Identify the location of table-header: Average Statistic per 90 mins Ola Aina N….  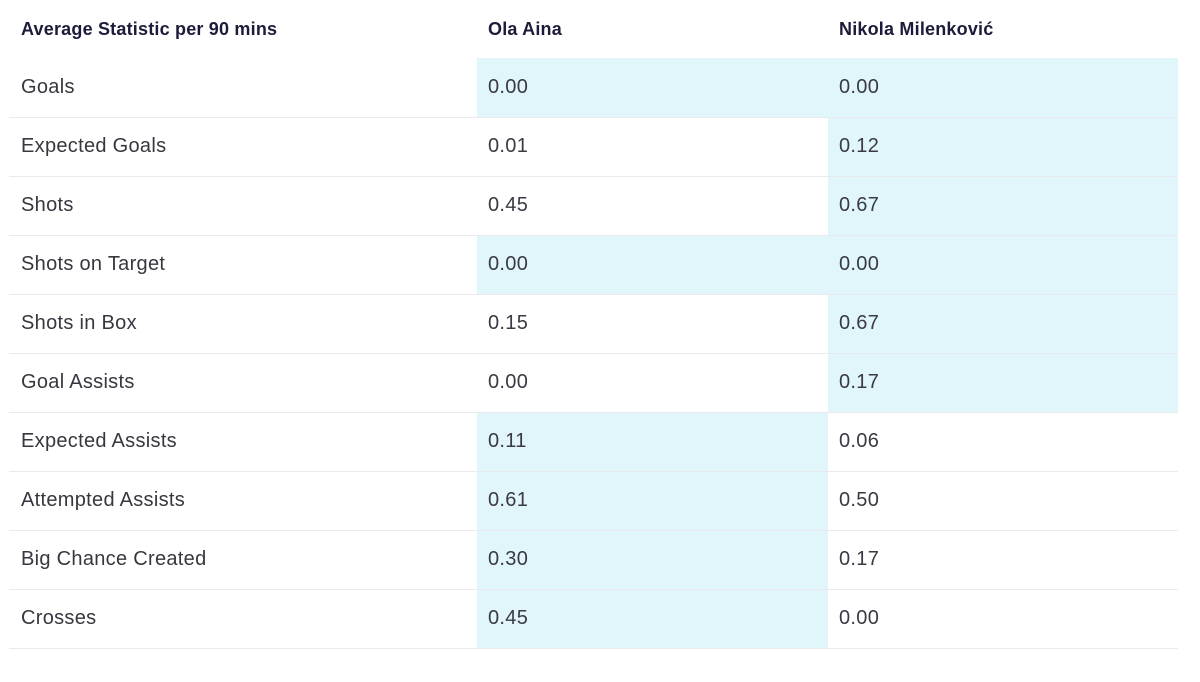
(593, 29).